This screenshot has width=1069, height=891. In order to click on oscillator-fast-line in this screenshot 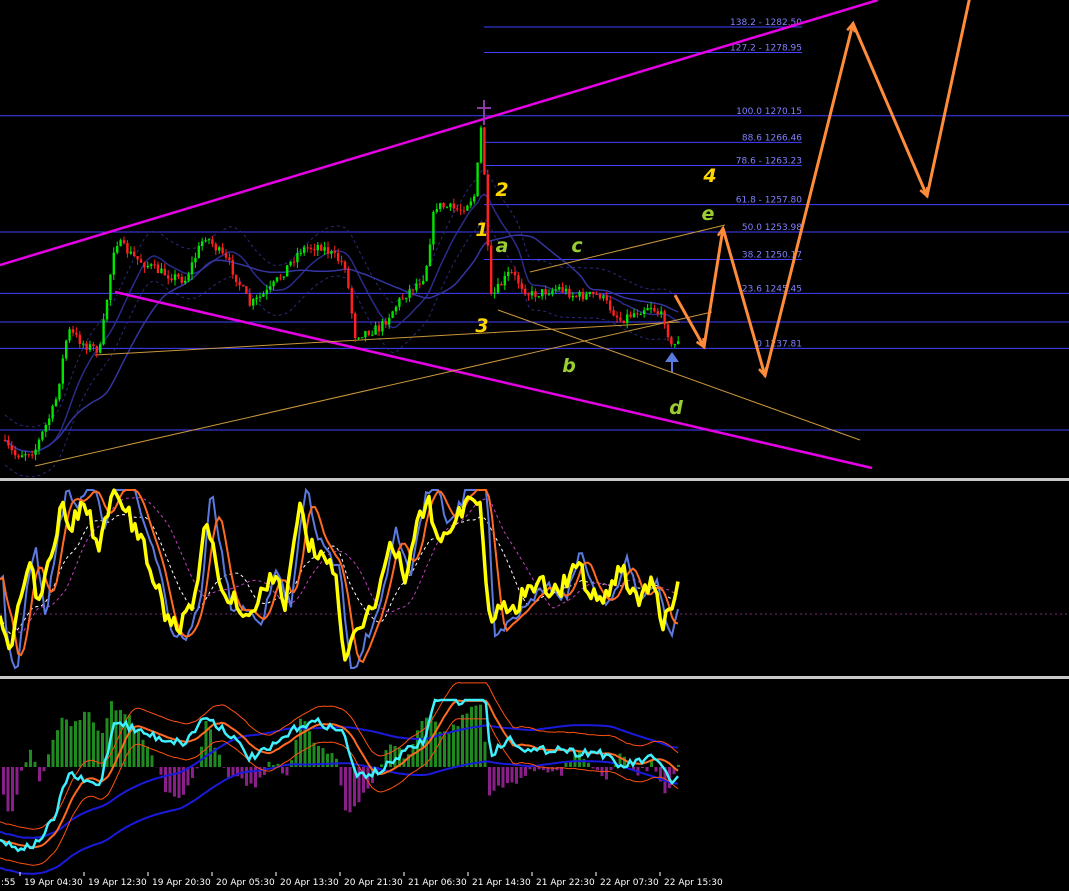, I will do `click(339, 578)`.